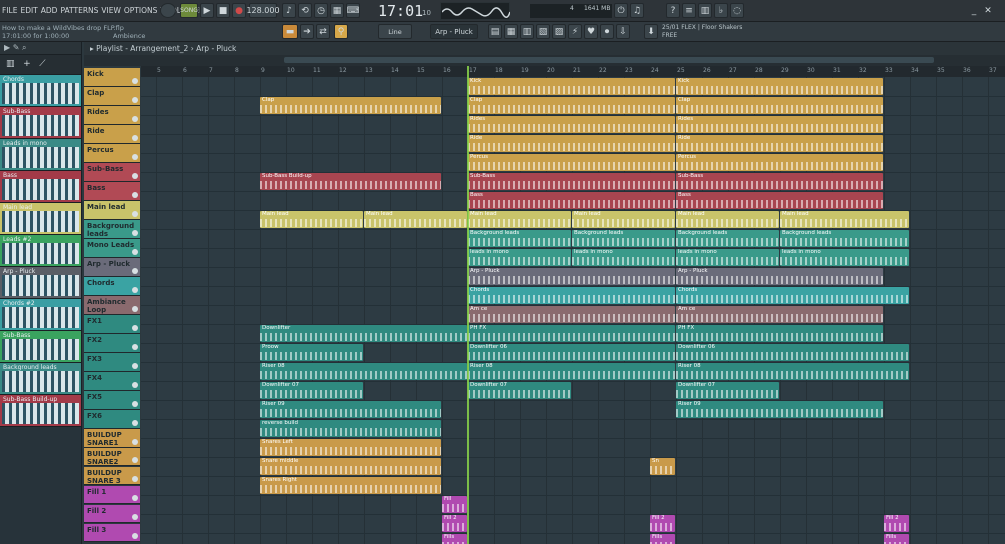 This screenshot has height=544, width=1005. Describe the element at coordinates (519, 390) in the screenshot. I see `pattern-clip: Downlifter 07` at that location.